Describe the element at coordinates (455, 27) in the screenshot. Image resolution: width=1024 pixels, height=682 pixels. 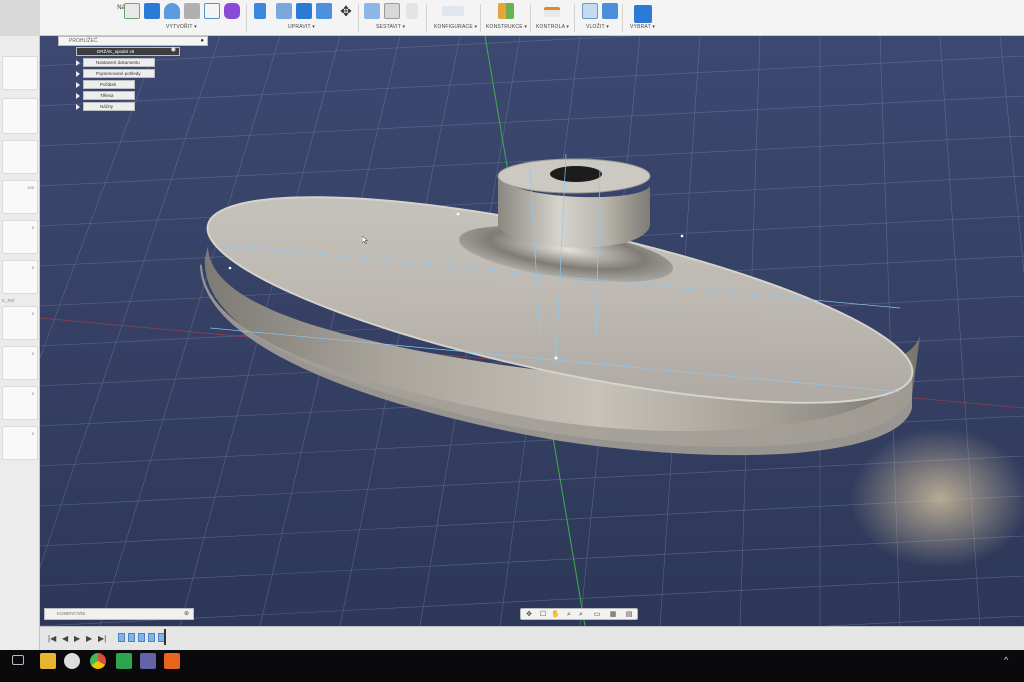
I see `configure-group-label: KONFIGURACE ▾` at that location.